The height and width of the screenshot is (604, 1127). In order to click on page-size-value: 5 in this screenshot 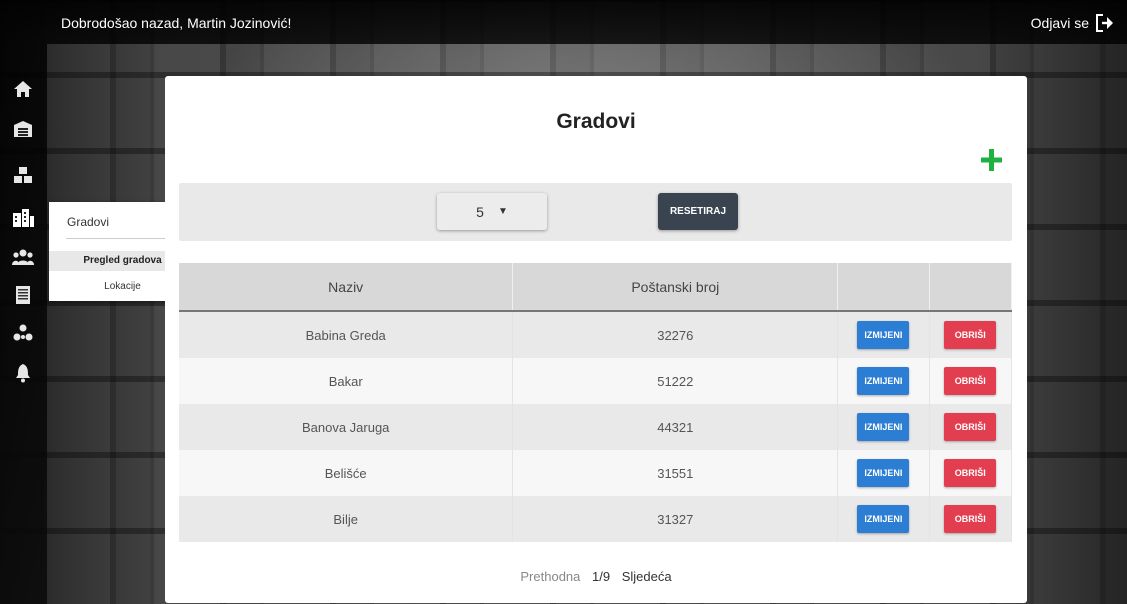, I will do `click(480, 211)`.